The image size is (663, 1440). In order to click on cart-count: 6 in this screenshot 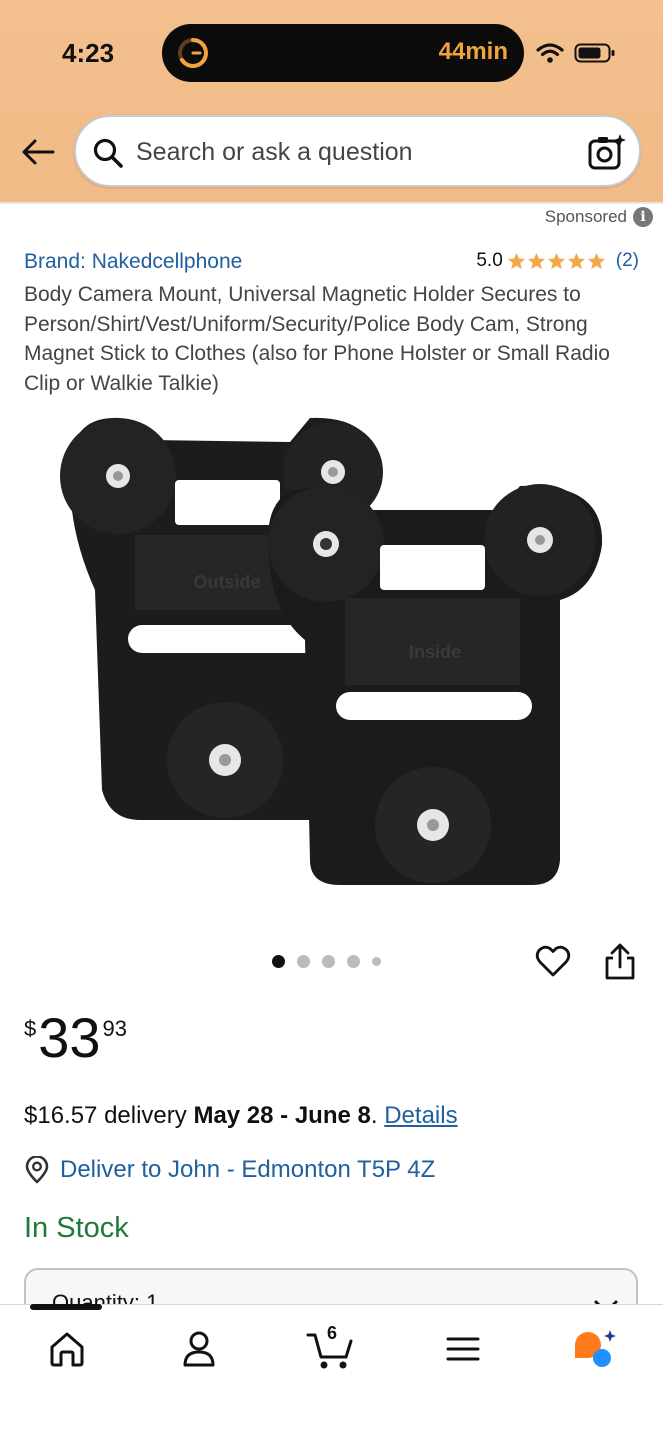, I will do `click(332, 1333)`.